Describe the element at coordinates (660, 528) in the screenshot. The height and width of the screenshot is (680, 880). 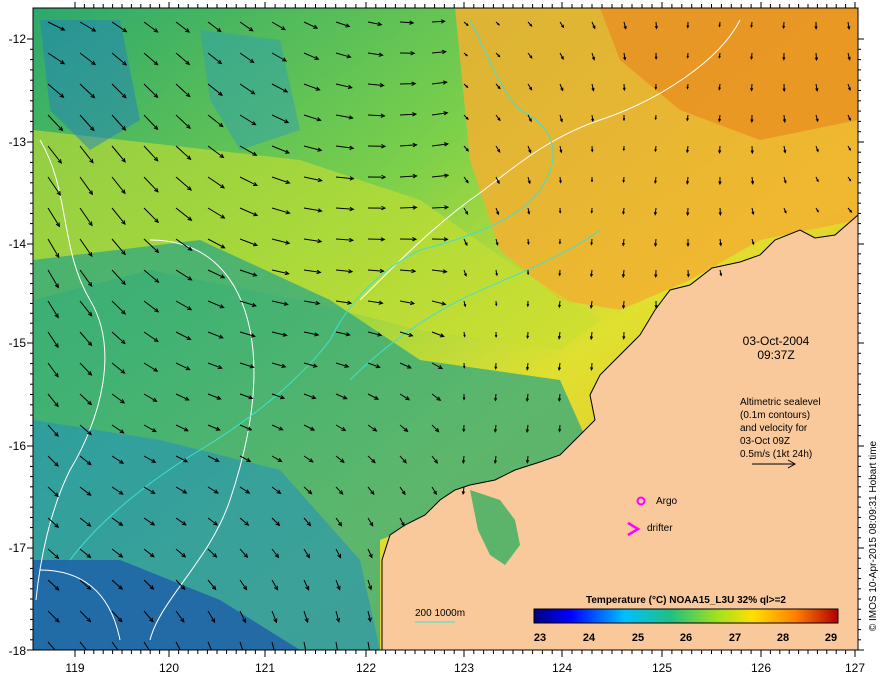
I see `drifter-label: drifter` at that location.